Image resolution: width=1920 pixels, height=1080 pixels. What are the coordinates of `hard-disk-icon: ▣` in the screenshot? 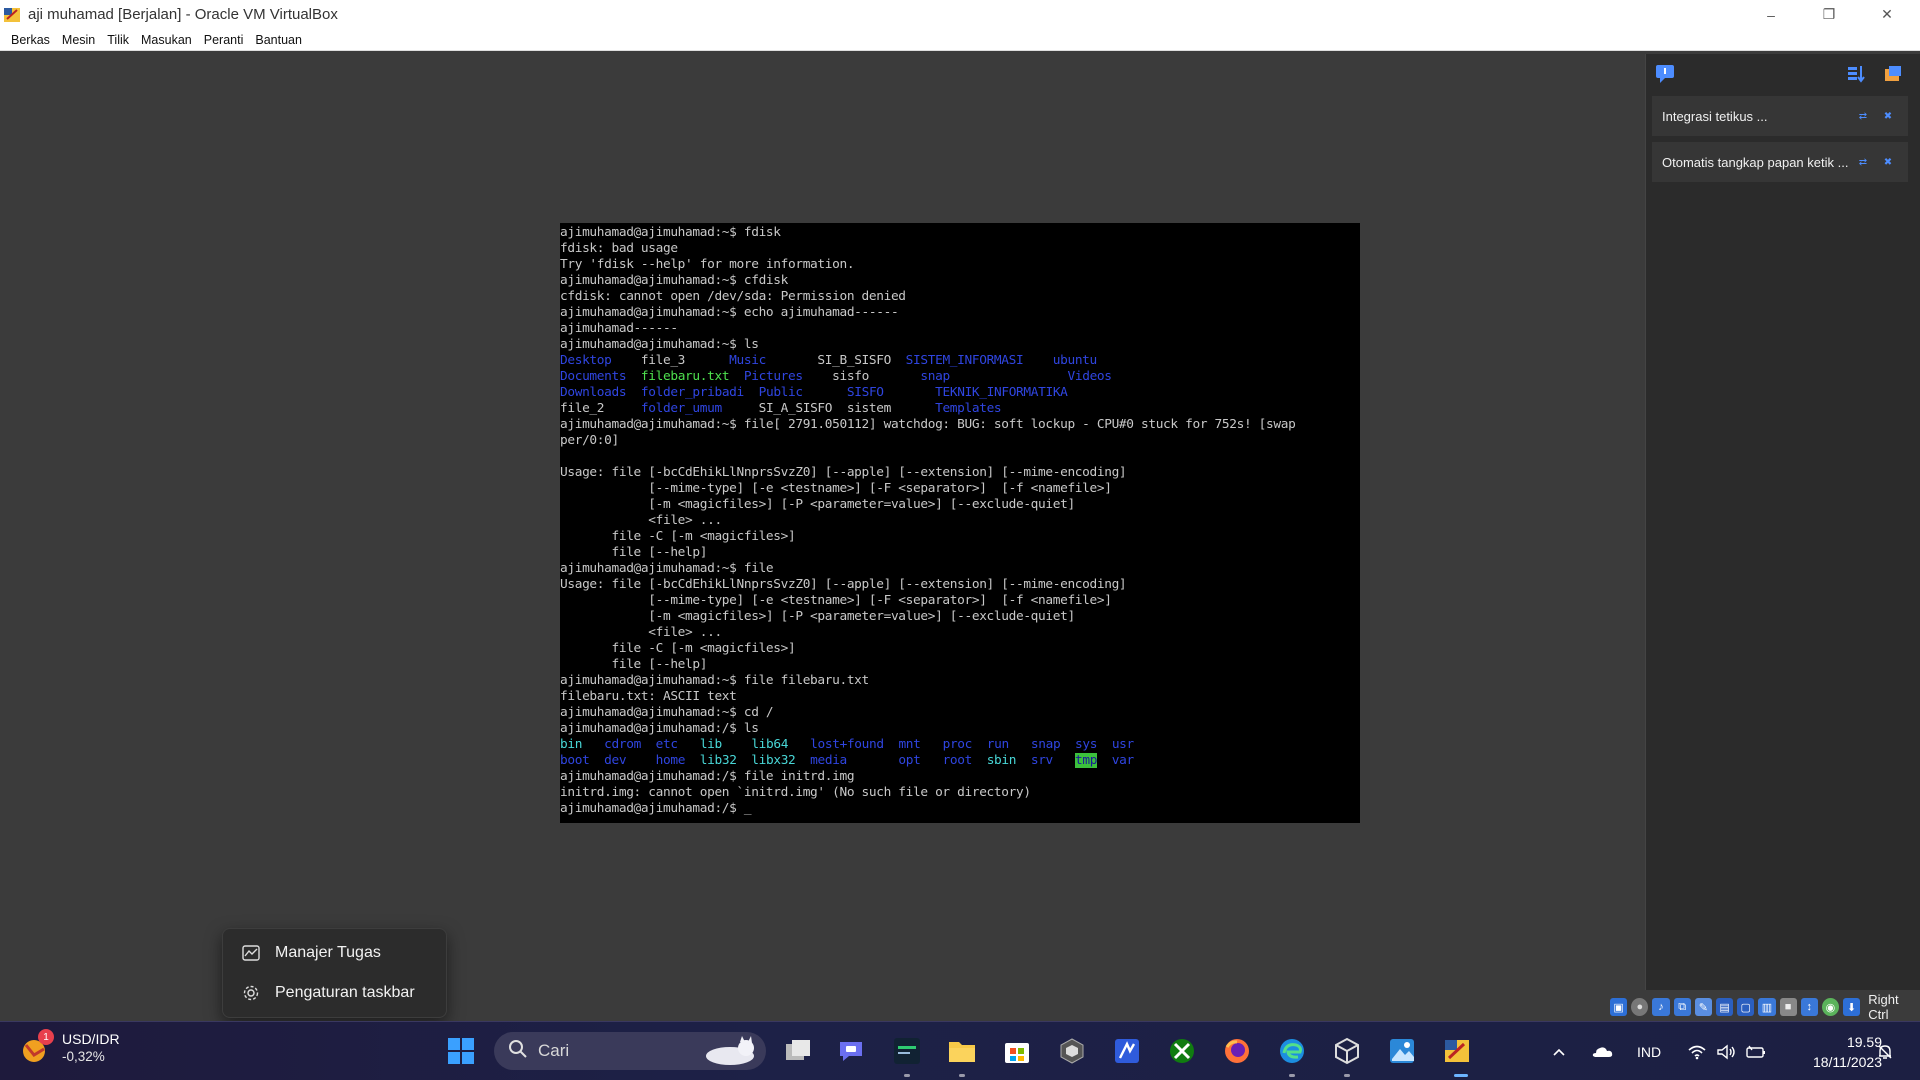 It's located at (1619, 1007).